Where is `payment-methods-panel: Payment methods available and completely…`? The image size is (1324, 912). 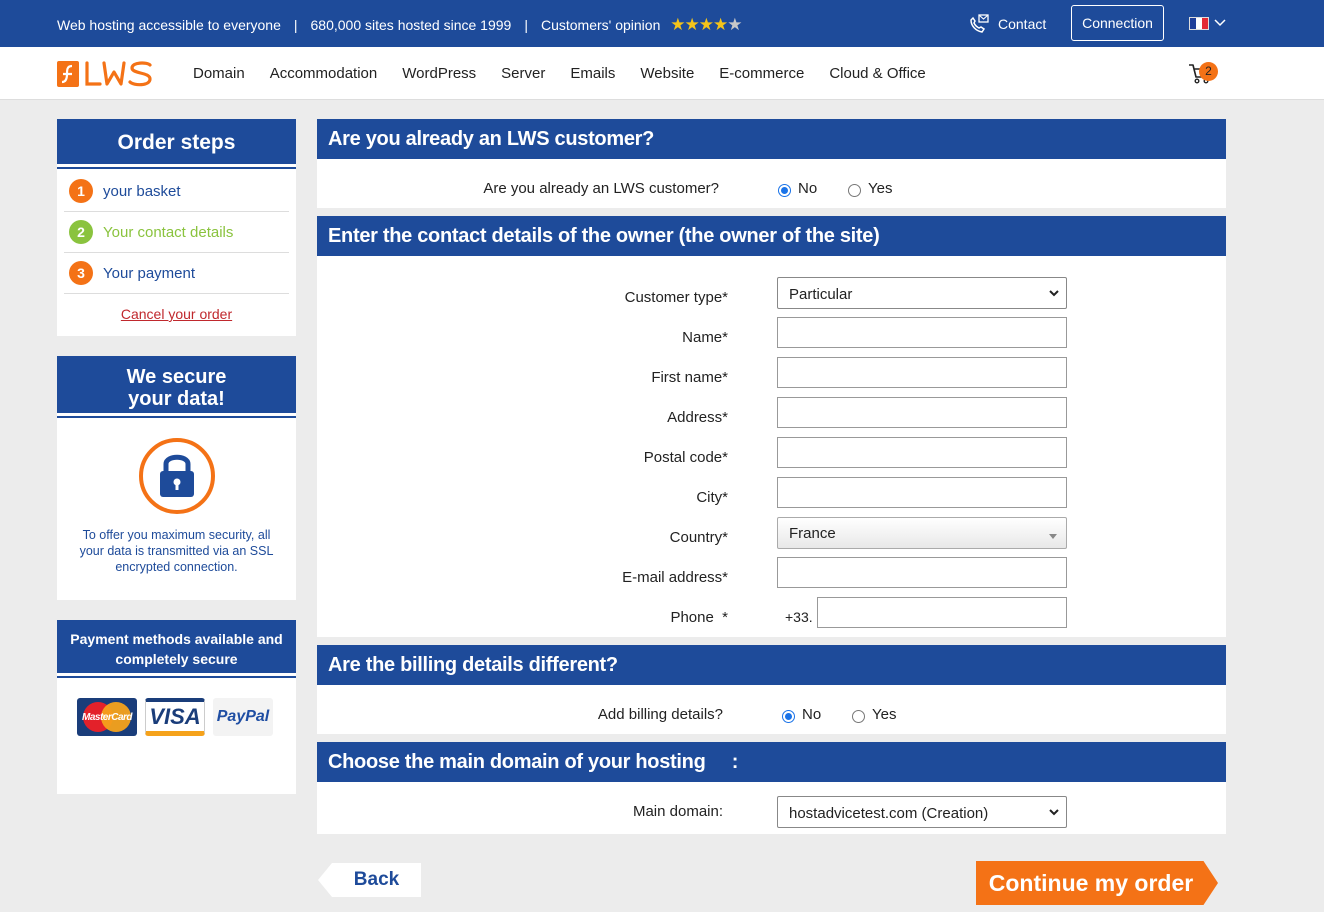 payment-methods-panel: Payment methods available and completely… is located at coordinates (176, 707).